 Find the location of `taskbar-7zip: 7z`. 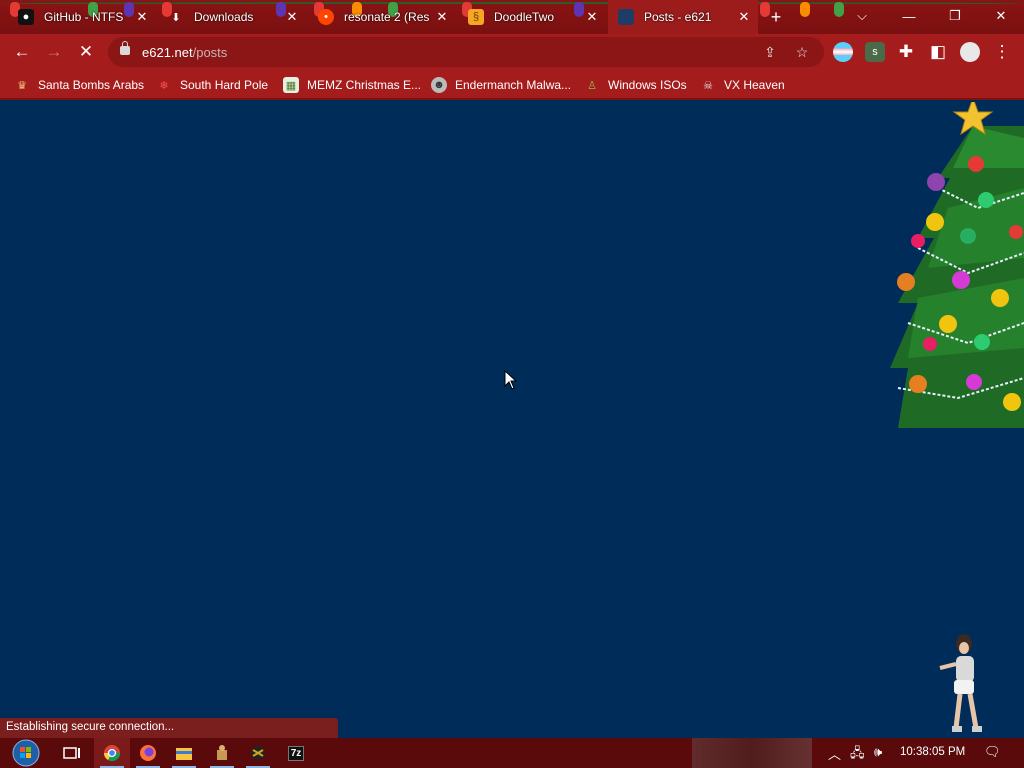

taskbar-7zip: 7z is located at coordinates (296, 753).